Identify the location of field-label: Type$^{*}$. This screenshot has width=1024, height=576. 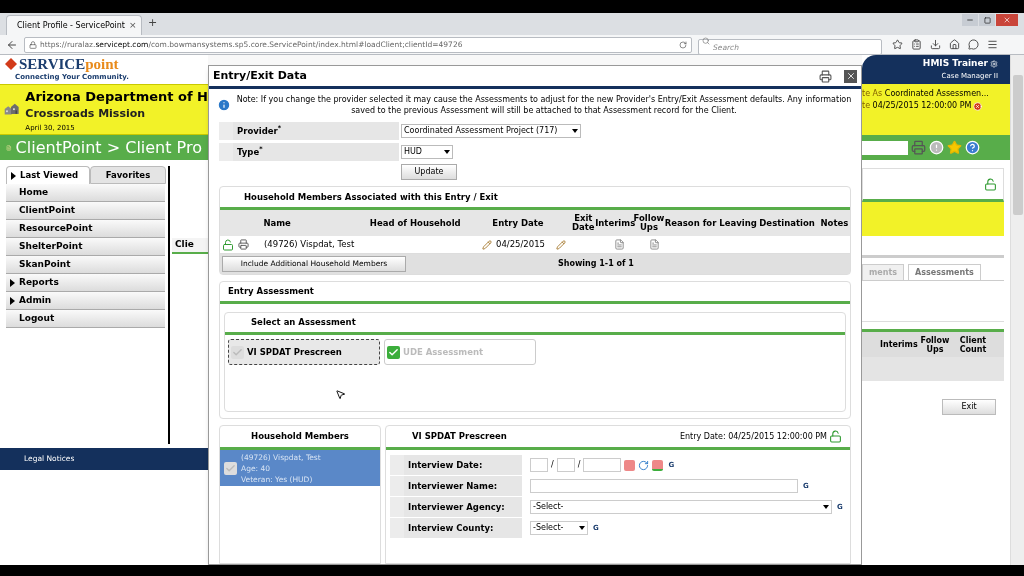
(250, 152).